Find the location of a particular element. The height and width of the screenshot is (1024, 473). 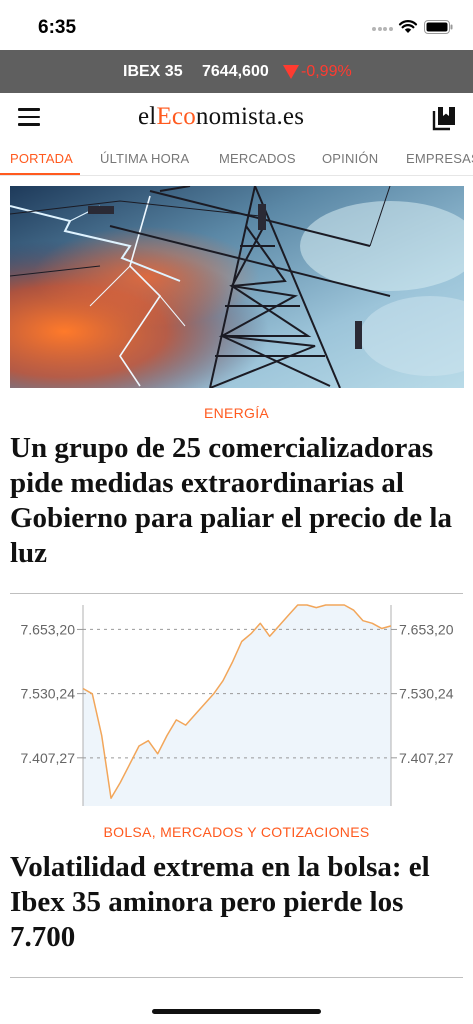

battery-icon is located at coordinates (438, 27).